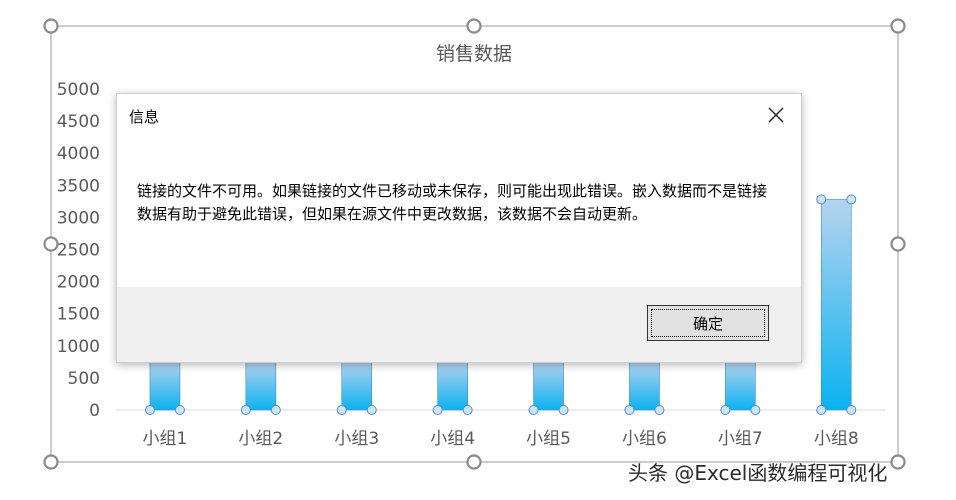  I want to click on x-tick-label: 小组4, so click(452, 439).